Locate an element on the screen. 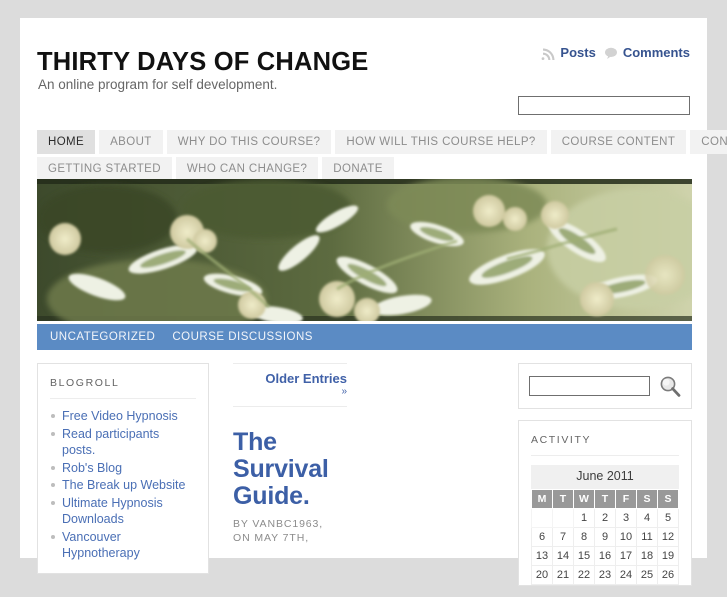  nav-item-donate: DONATE is located at coordinates (358, 169).